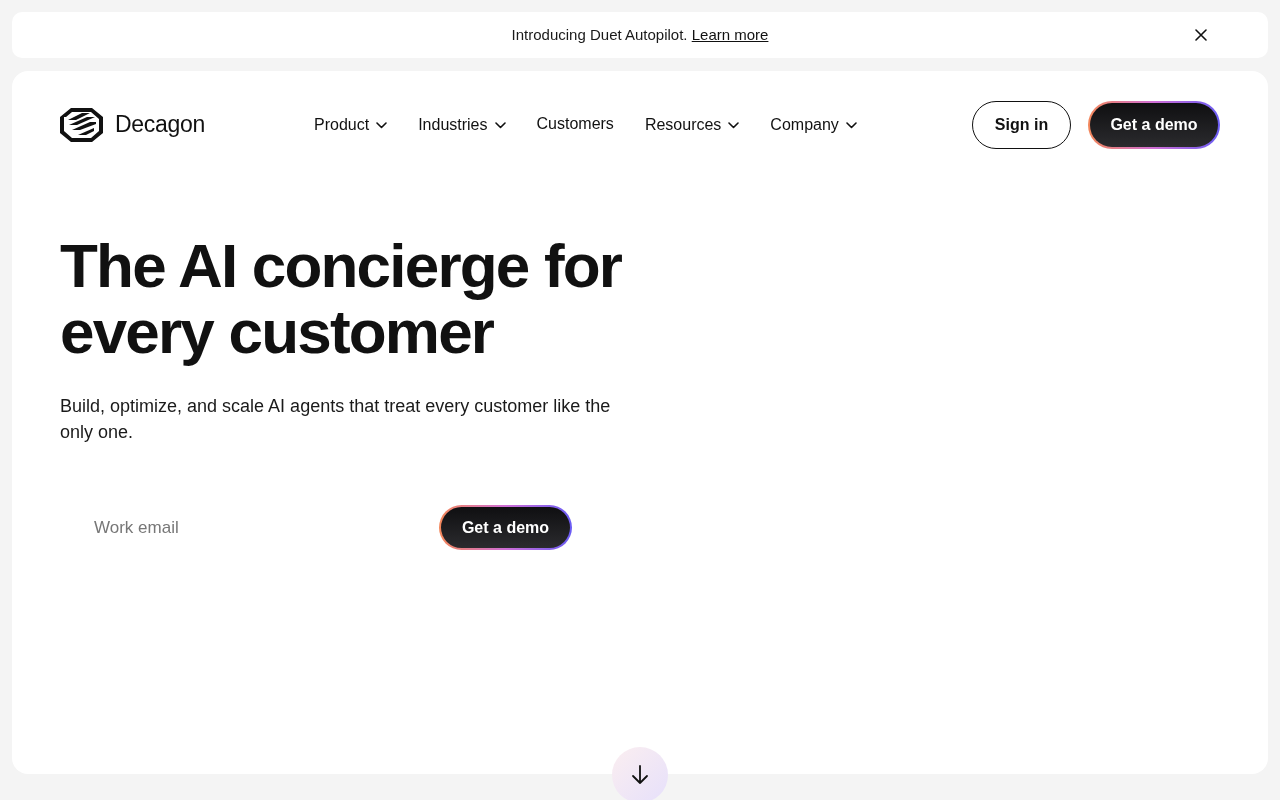 Image resolution: width=1280 pixels, height=800 pixels. I want to click on learn-more-link: Learn more, so click(730, 34).